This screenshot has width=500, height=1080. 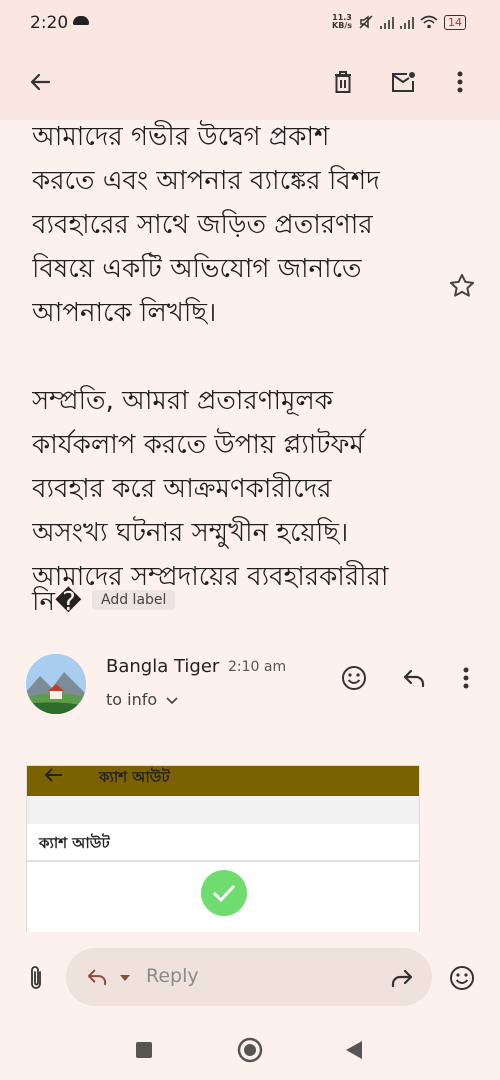 I want to click on back-button, so click(x=40, y=82).